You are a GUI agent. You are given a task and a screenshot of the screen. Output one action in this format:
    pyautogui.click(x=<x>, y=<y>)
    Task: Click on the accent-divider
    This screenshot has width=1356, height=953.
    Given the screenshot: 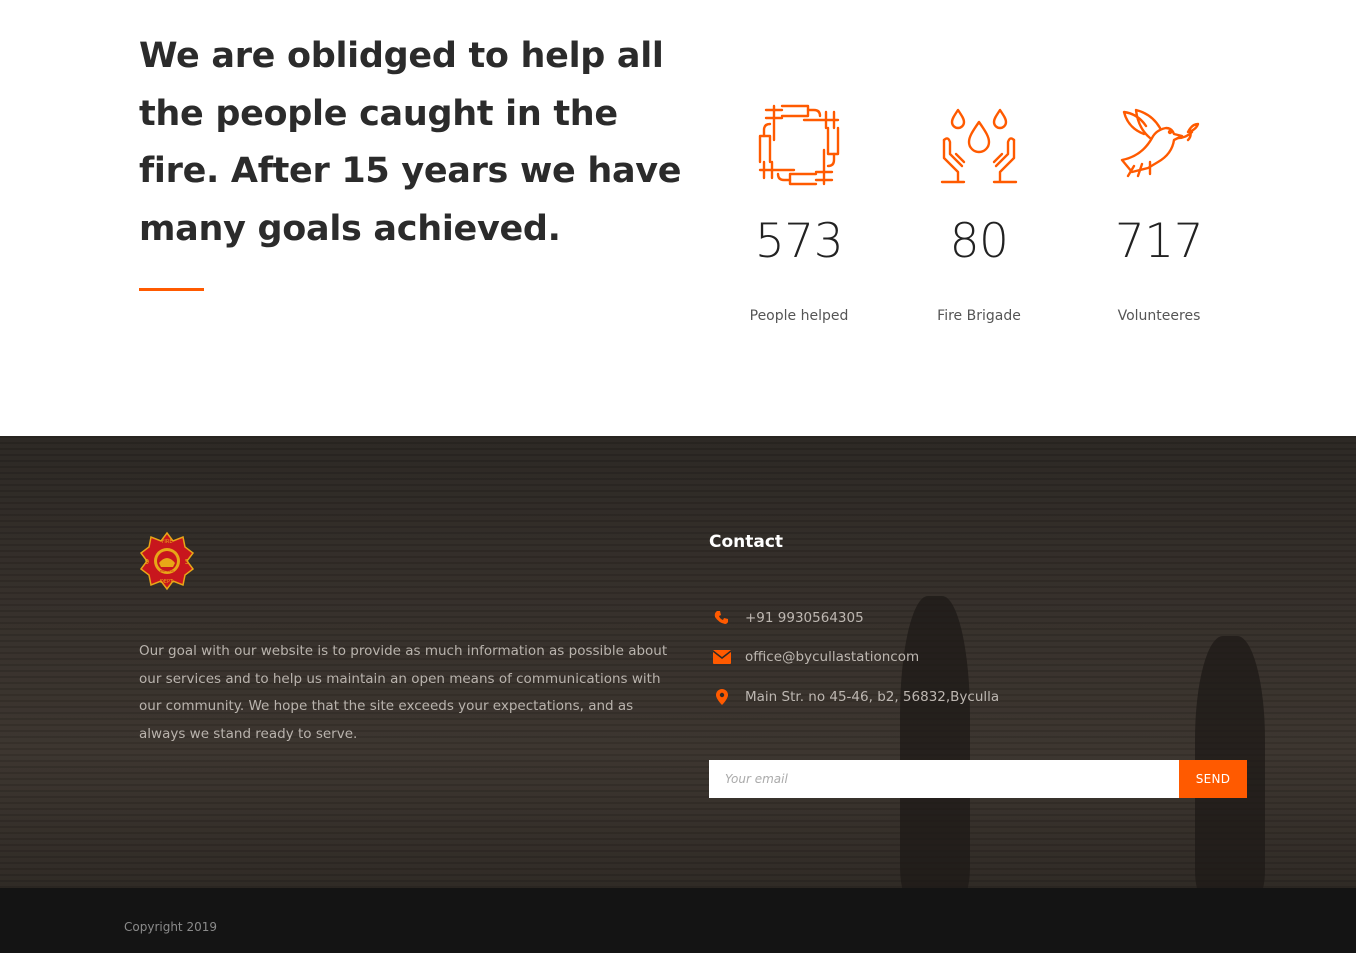 What is the action you would take?
    pyautogui.click(x=171, y=289)
    